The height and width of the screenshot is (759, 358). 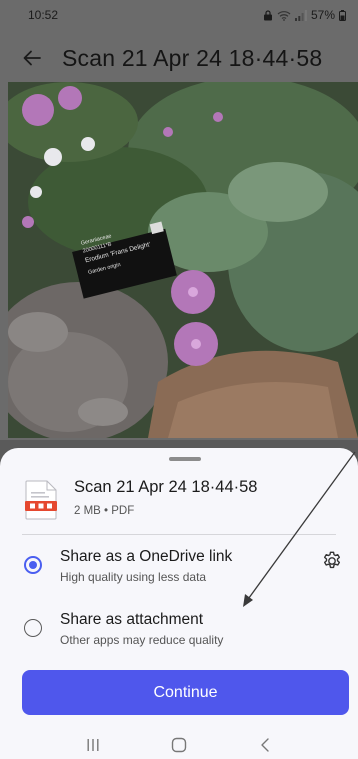 I want to click on status-icons: 57%, so click(x=304, y=15).